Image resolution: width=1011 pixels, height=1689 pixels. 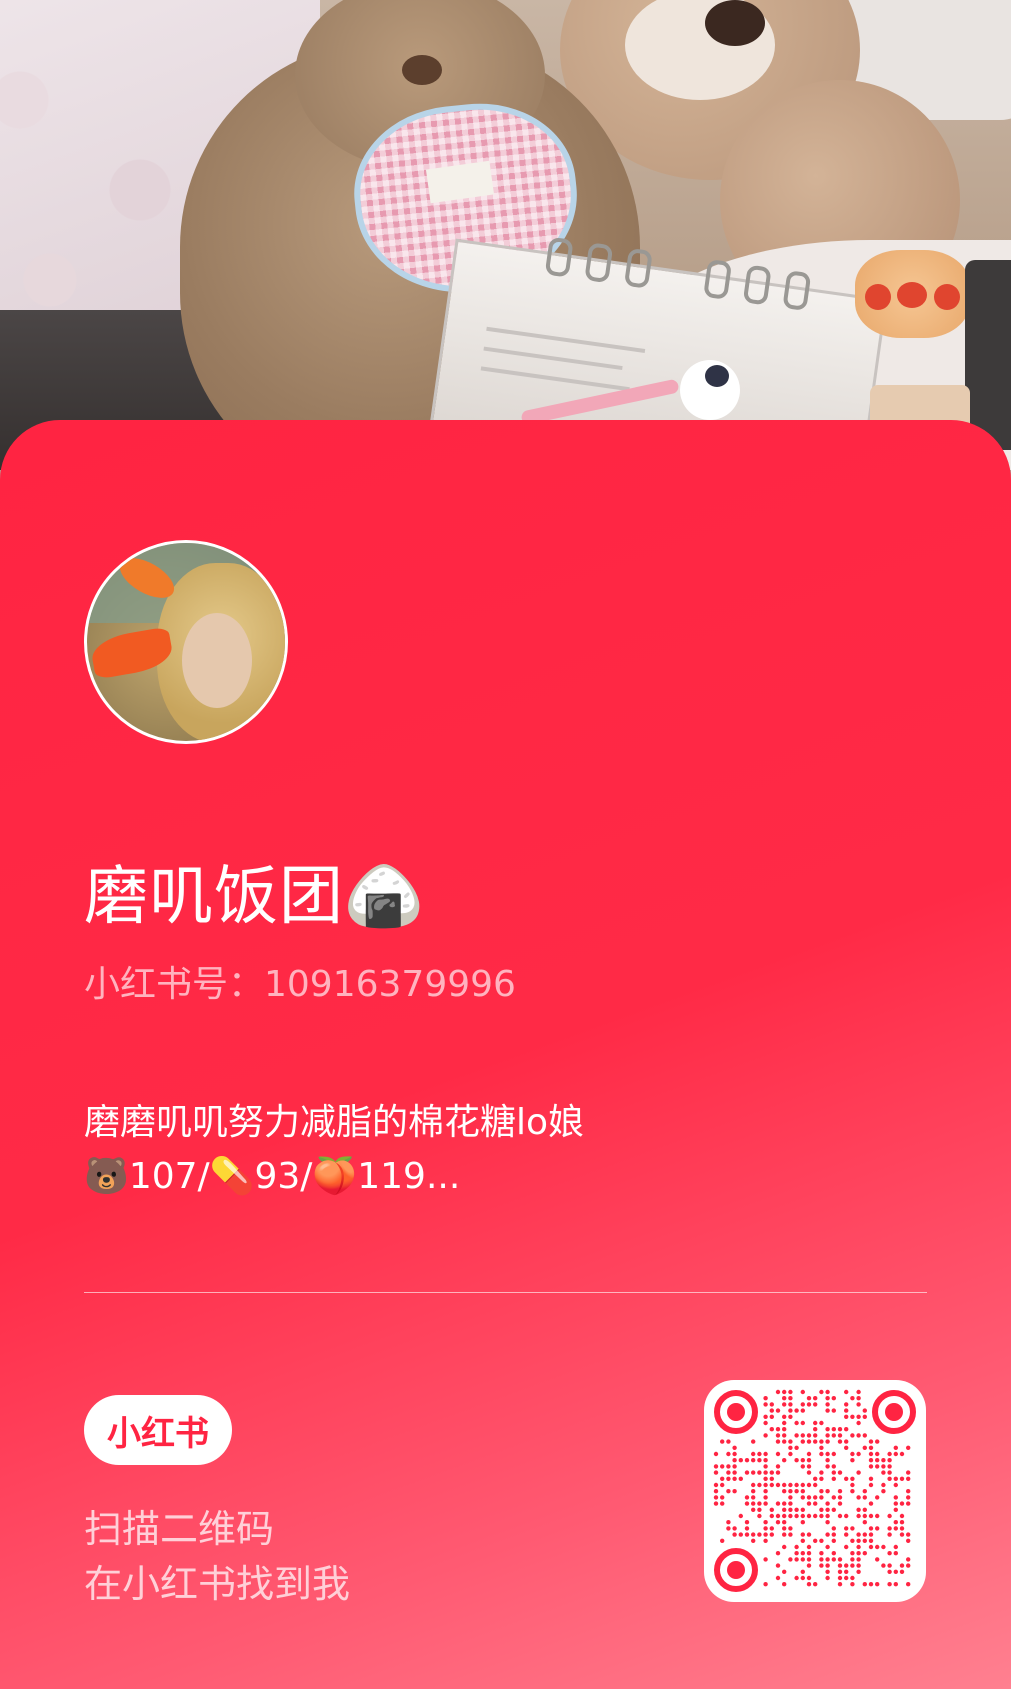 I want to click on avatar, so click(x=186, y=642).